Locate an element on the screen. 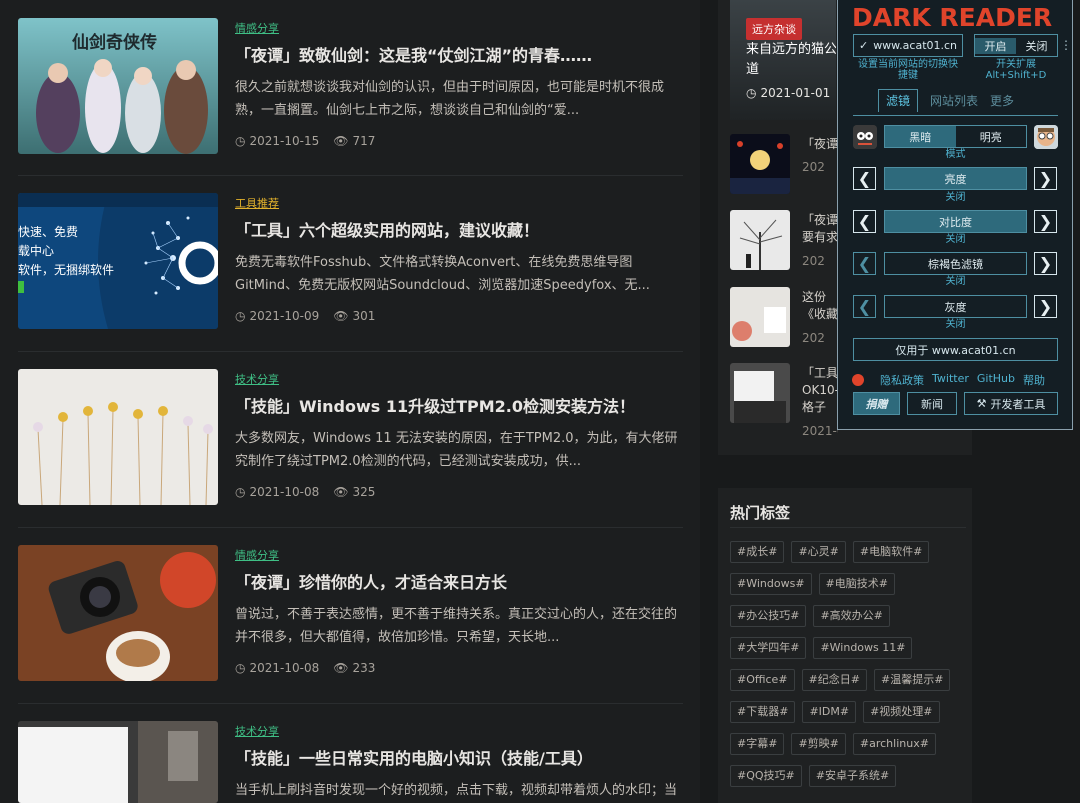 The width and height of the screenshot is (1080, 803). tag-link: #IDM# is located at coordinates (829, 712).